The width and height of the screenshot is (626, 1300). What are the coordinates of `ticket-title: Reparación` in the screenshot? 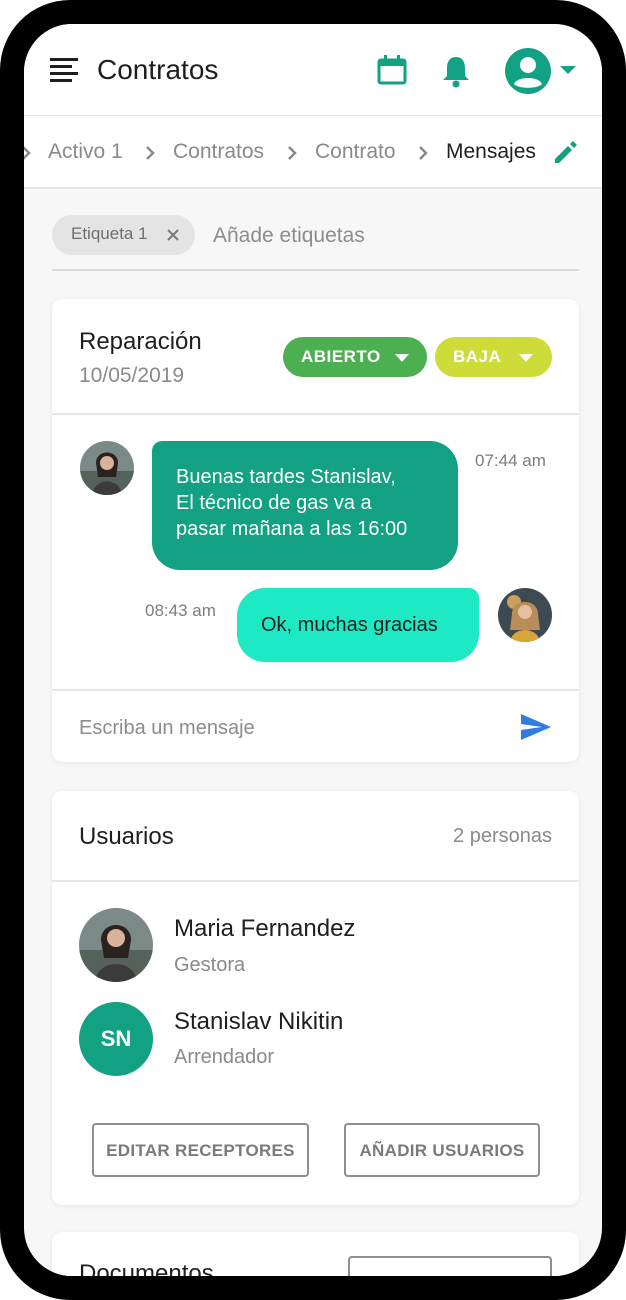 It's located at (140, 341).